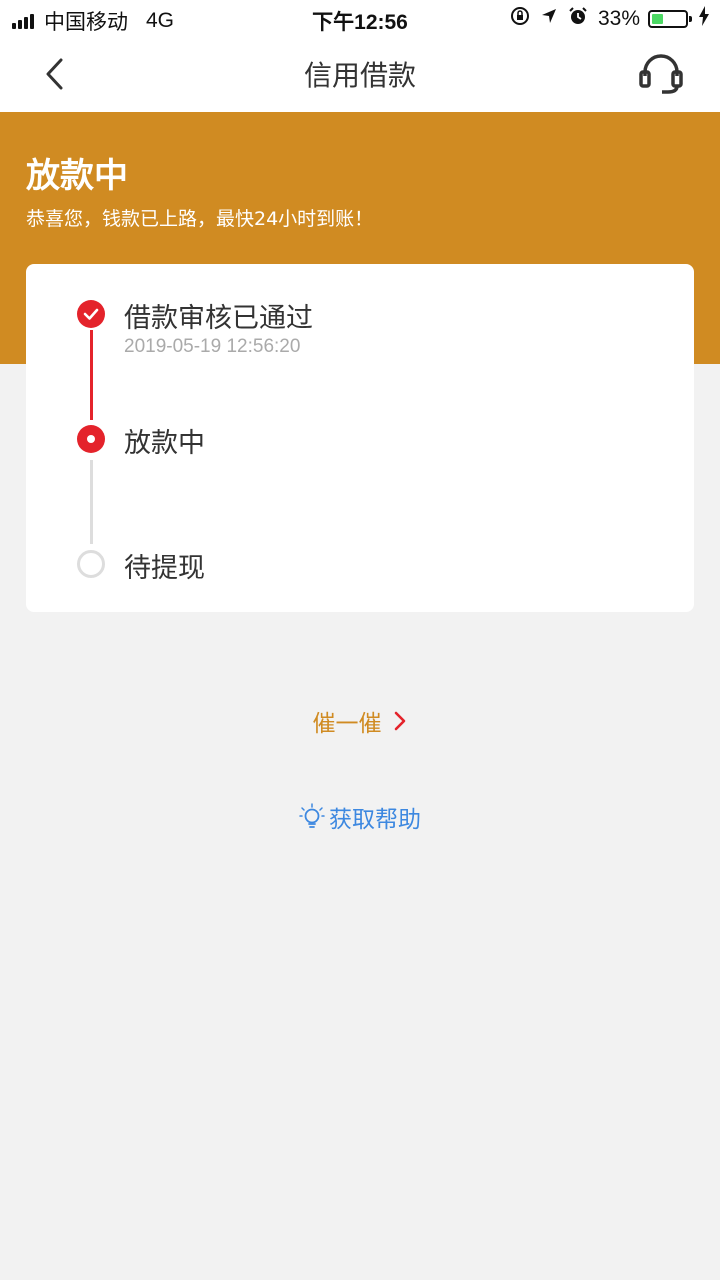 This screenshot has height=1280, width=720. Describe the element at coordinates (212, 346) in the screenshot. I see `step-time-approved: 2019-05-19 12:56:20` at that location.